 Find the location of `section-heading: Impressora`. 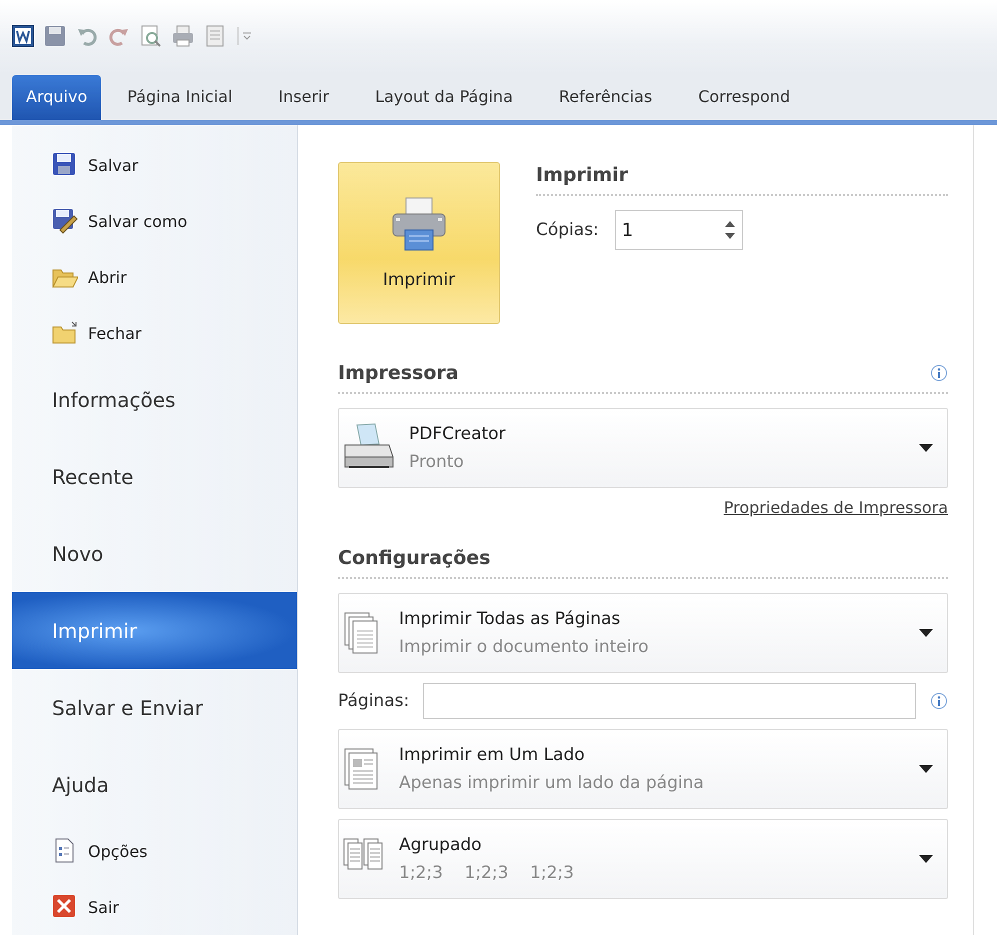

section-heading: Impressora is located at coordinates (398, 373).